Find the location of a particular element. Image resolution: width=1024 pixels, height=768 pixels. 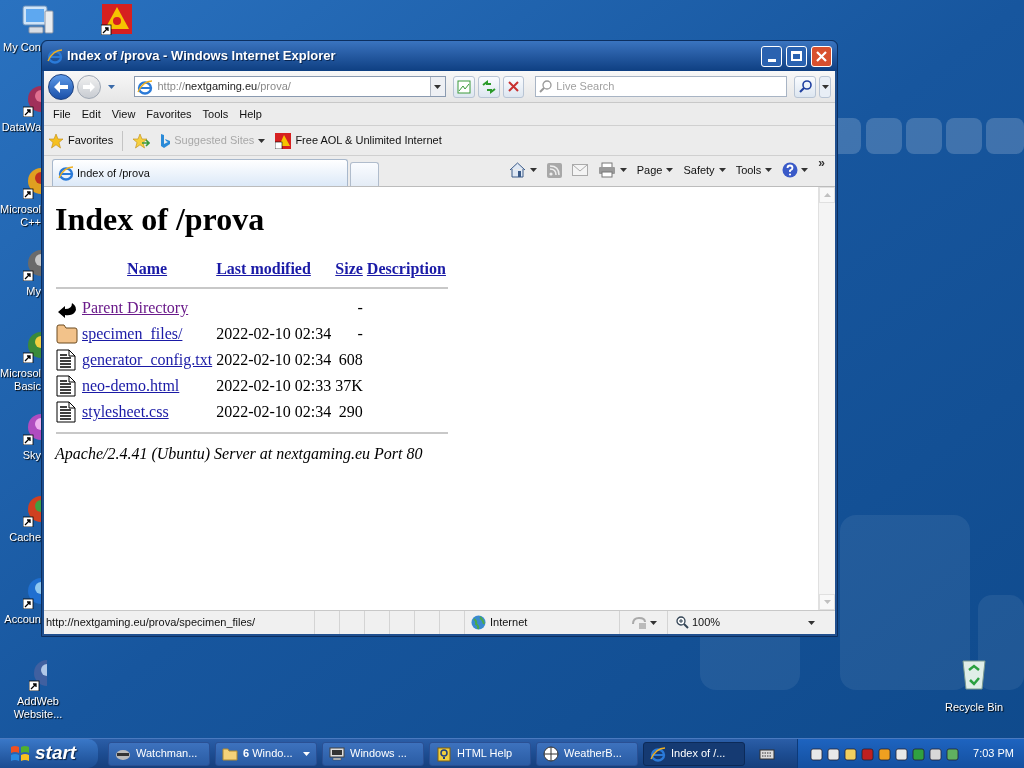

file-size: 608 is located at coordinates (350, 359).